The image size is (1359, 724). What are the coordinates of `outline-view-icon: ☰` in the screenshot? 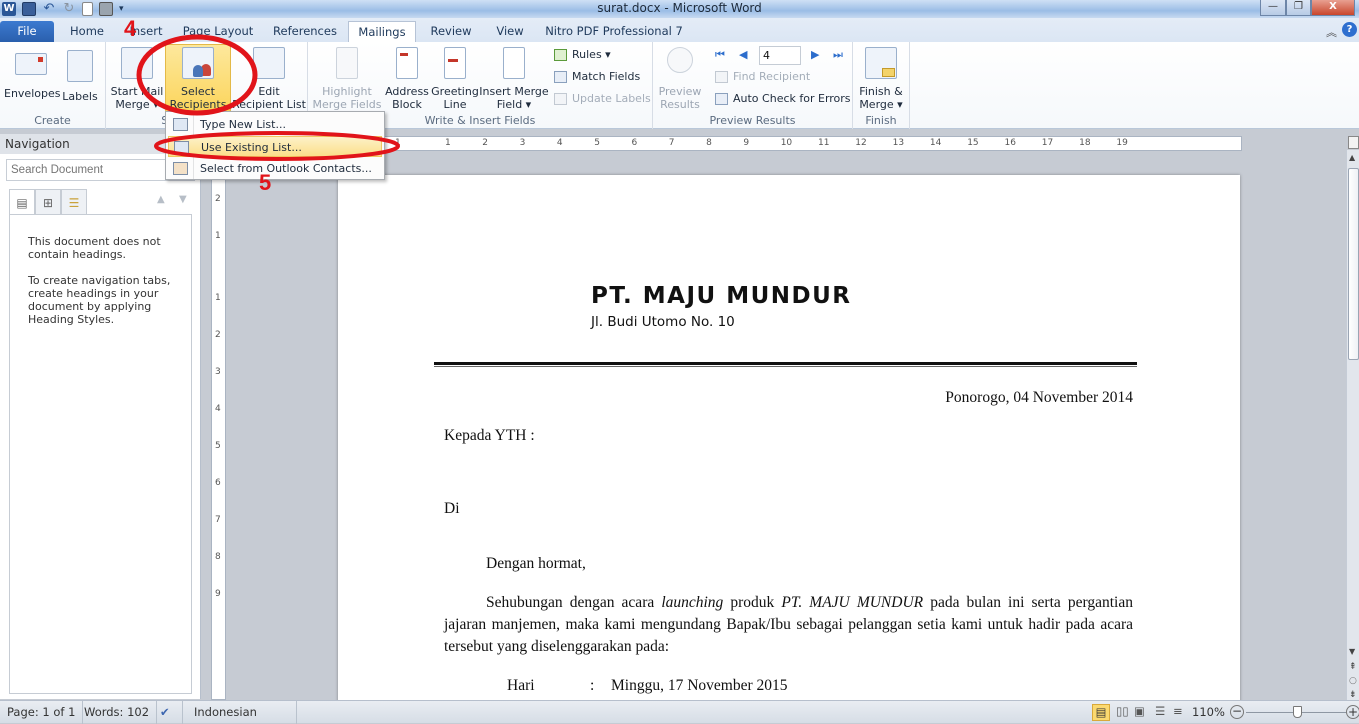 It's located at (1160, 711).